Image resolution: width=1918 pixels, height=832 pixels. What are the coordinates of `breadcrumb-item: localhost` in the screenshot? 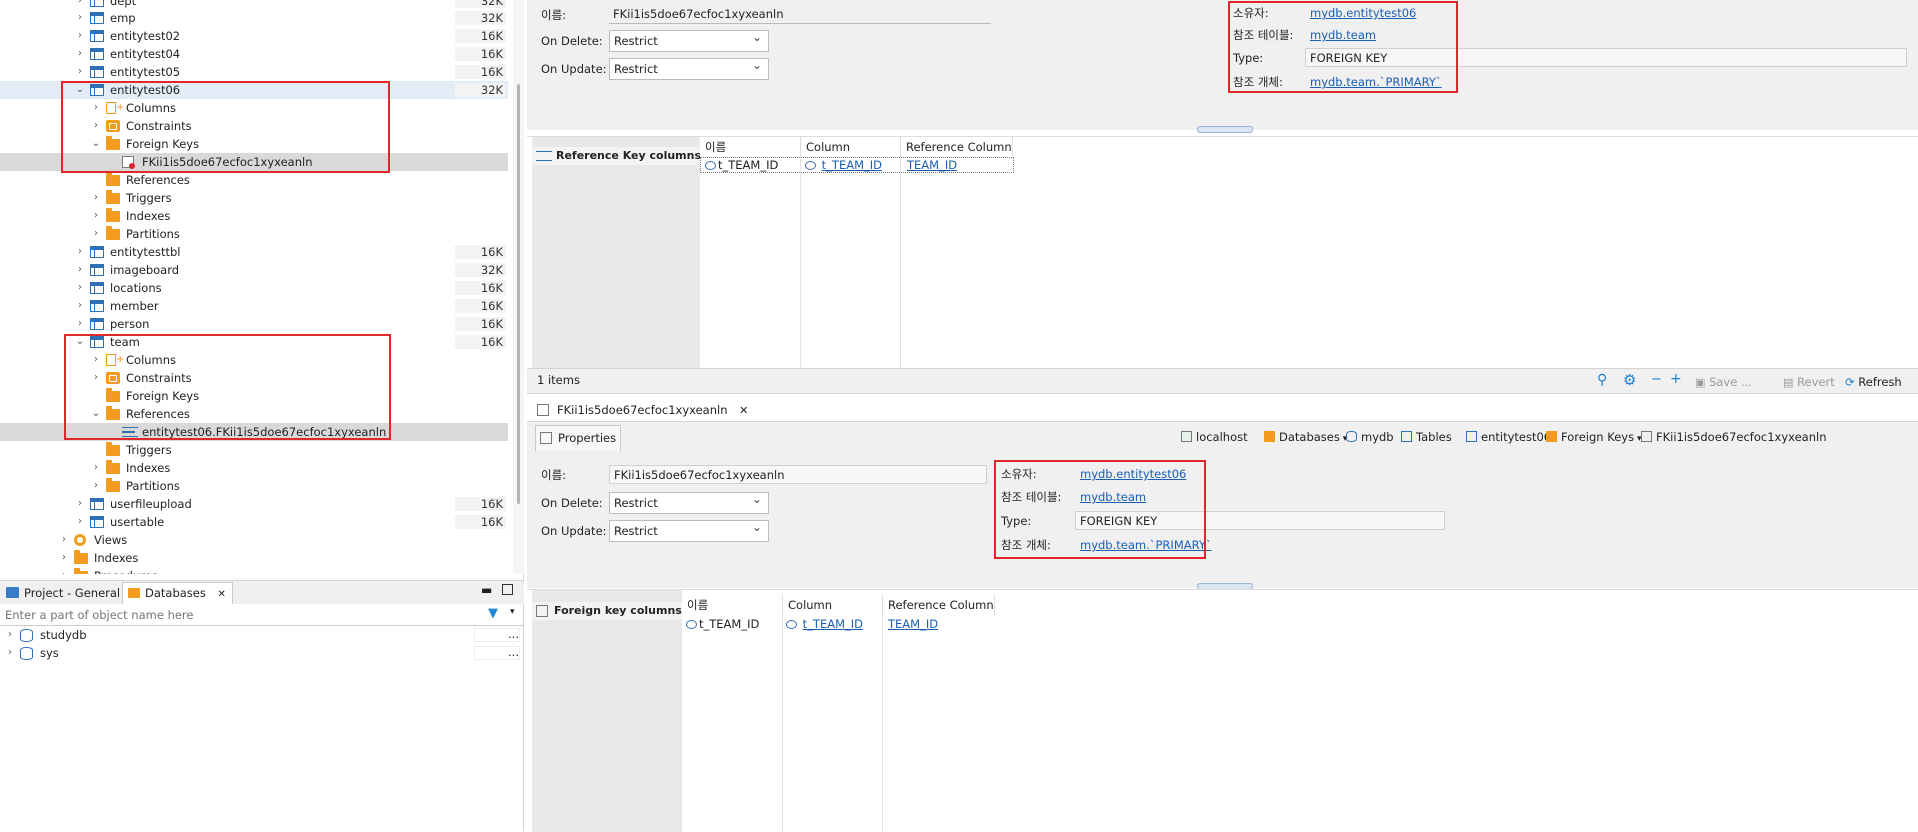 It's located at (1214, 437).